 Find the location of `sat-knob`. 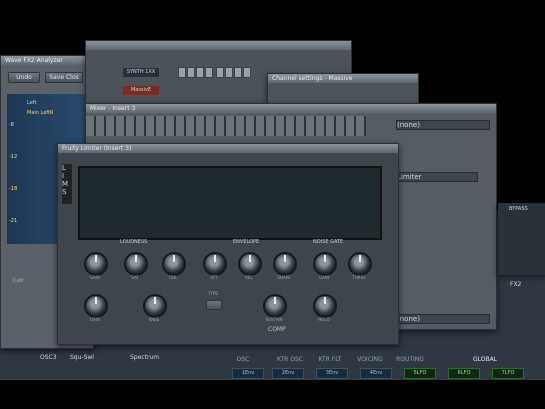

sat-knob is located at coordinates (136, 264).